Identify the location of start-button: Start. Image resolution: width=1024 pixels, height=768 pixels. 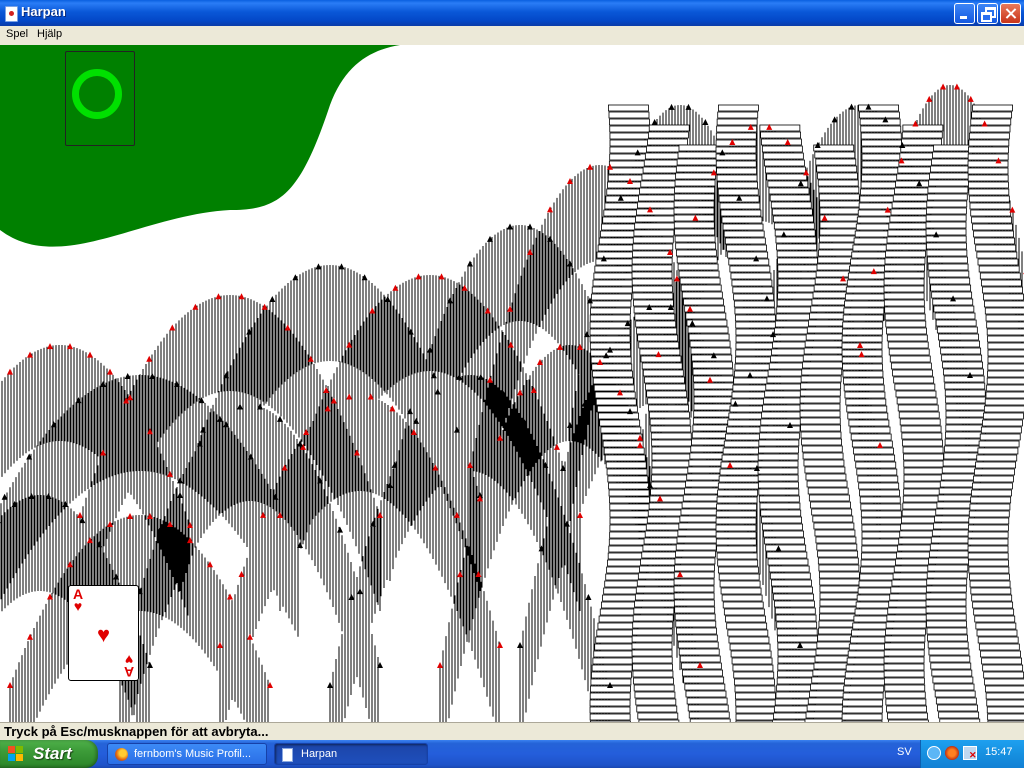
(49, 754).